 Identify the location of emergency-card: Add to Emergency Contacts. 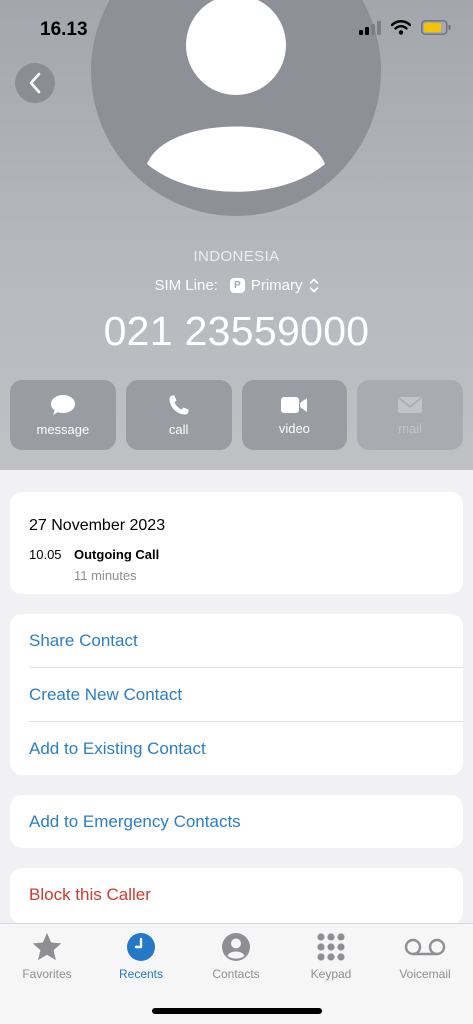
(236, 821).